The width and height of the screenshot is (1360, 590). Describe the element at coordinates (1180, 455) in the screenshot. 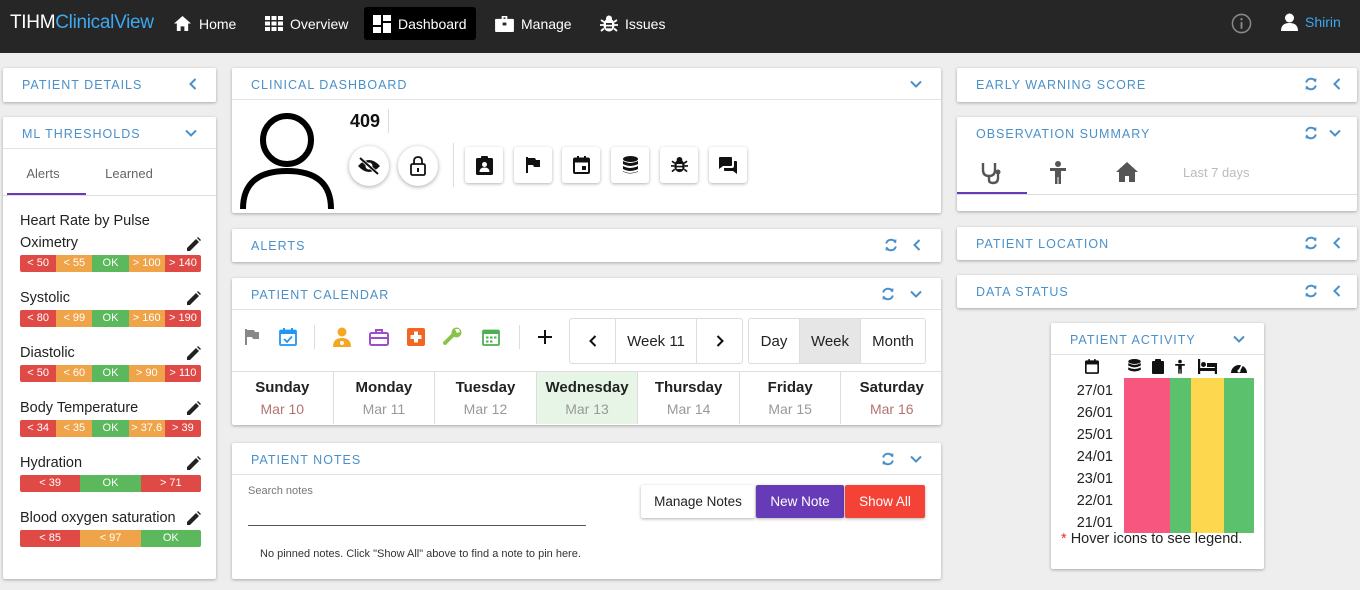

I see `activity-column-location` at that location.